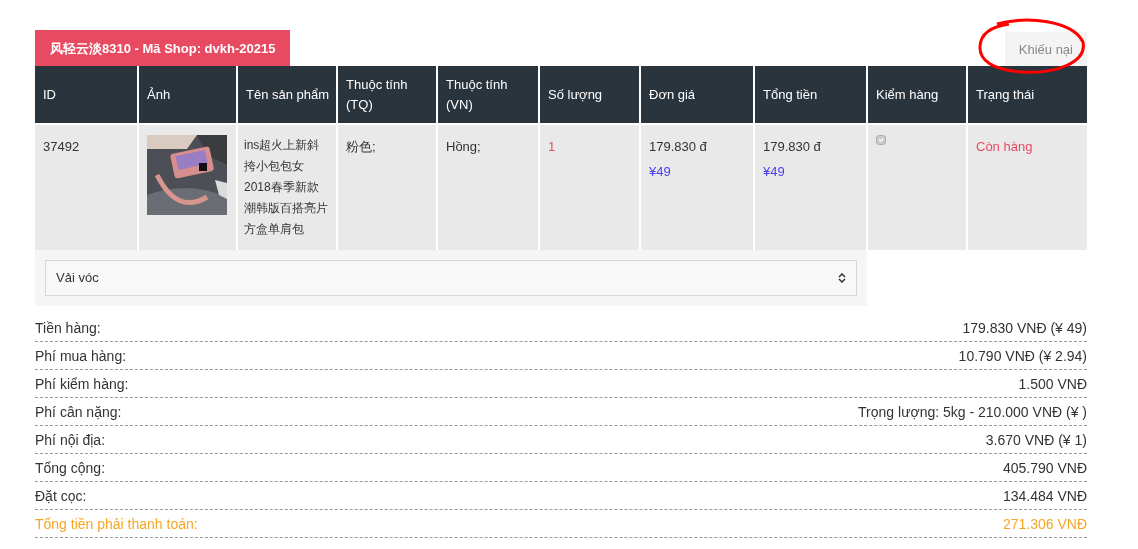 This screenshot has height=549, width=1138. Describe the element at coordinates (77, 278) in the screenshot. I see `select-value: Vải vóc` at that location.